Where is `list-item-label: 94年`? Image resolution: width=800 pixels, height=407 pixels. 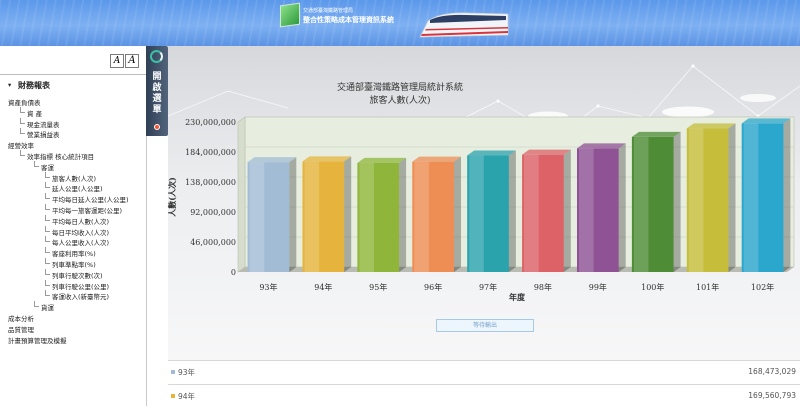
list-item-label: 94年 is located at coordinates (187, 396).